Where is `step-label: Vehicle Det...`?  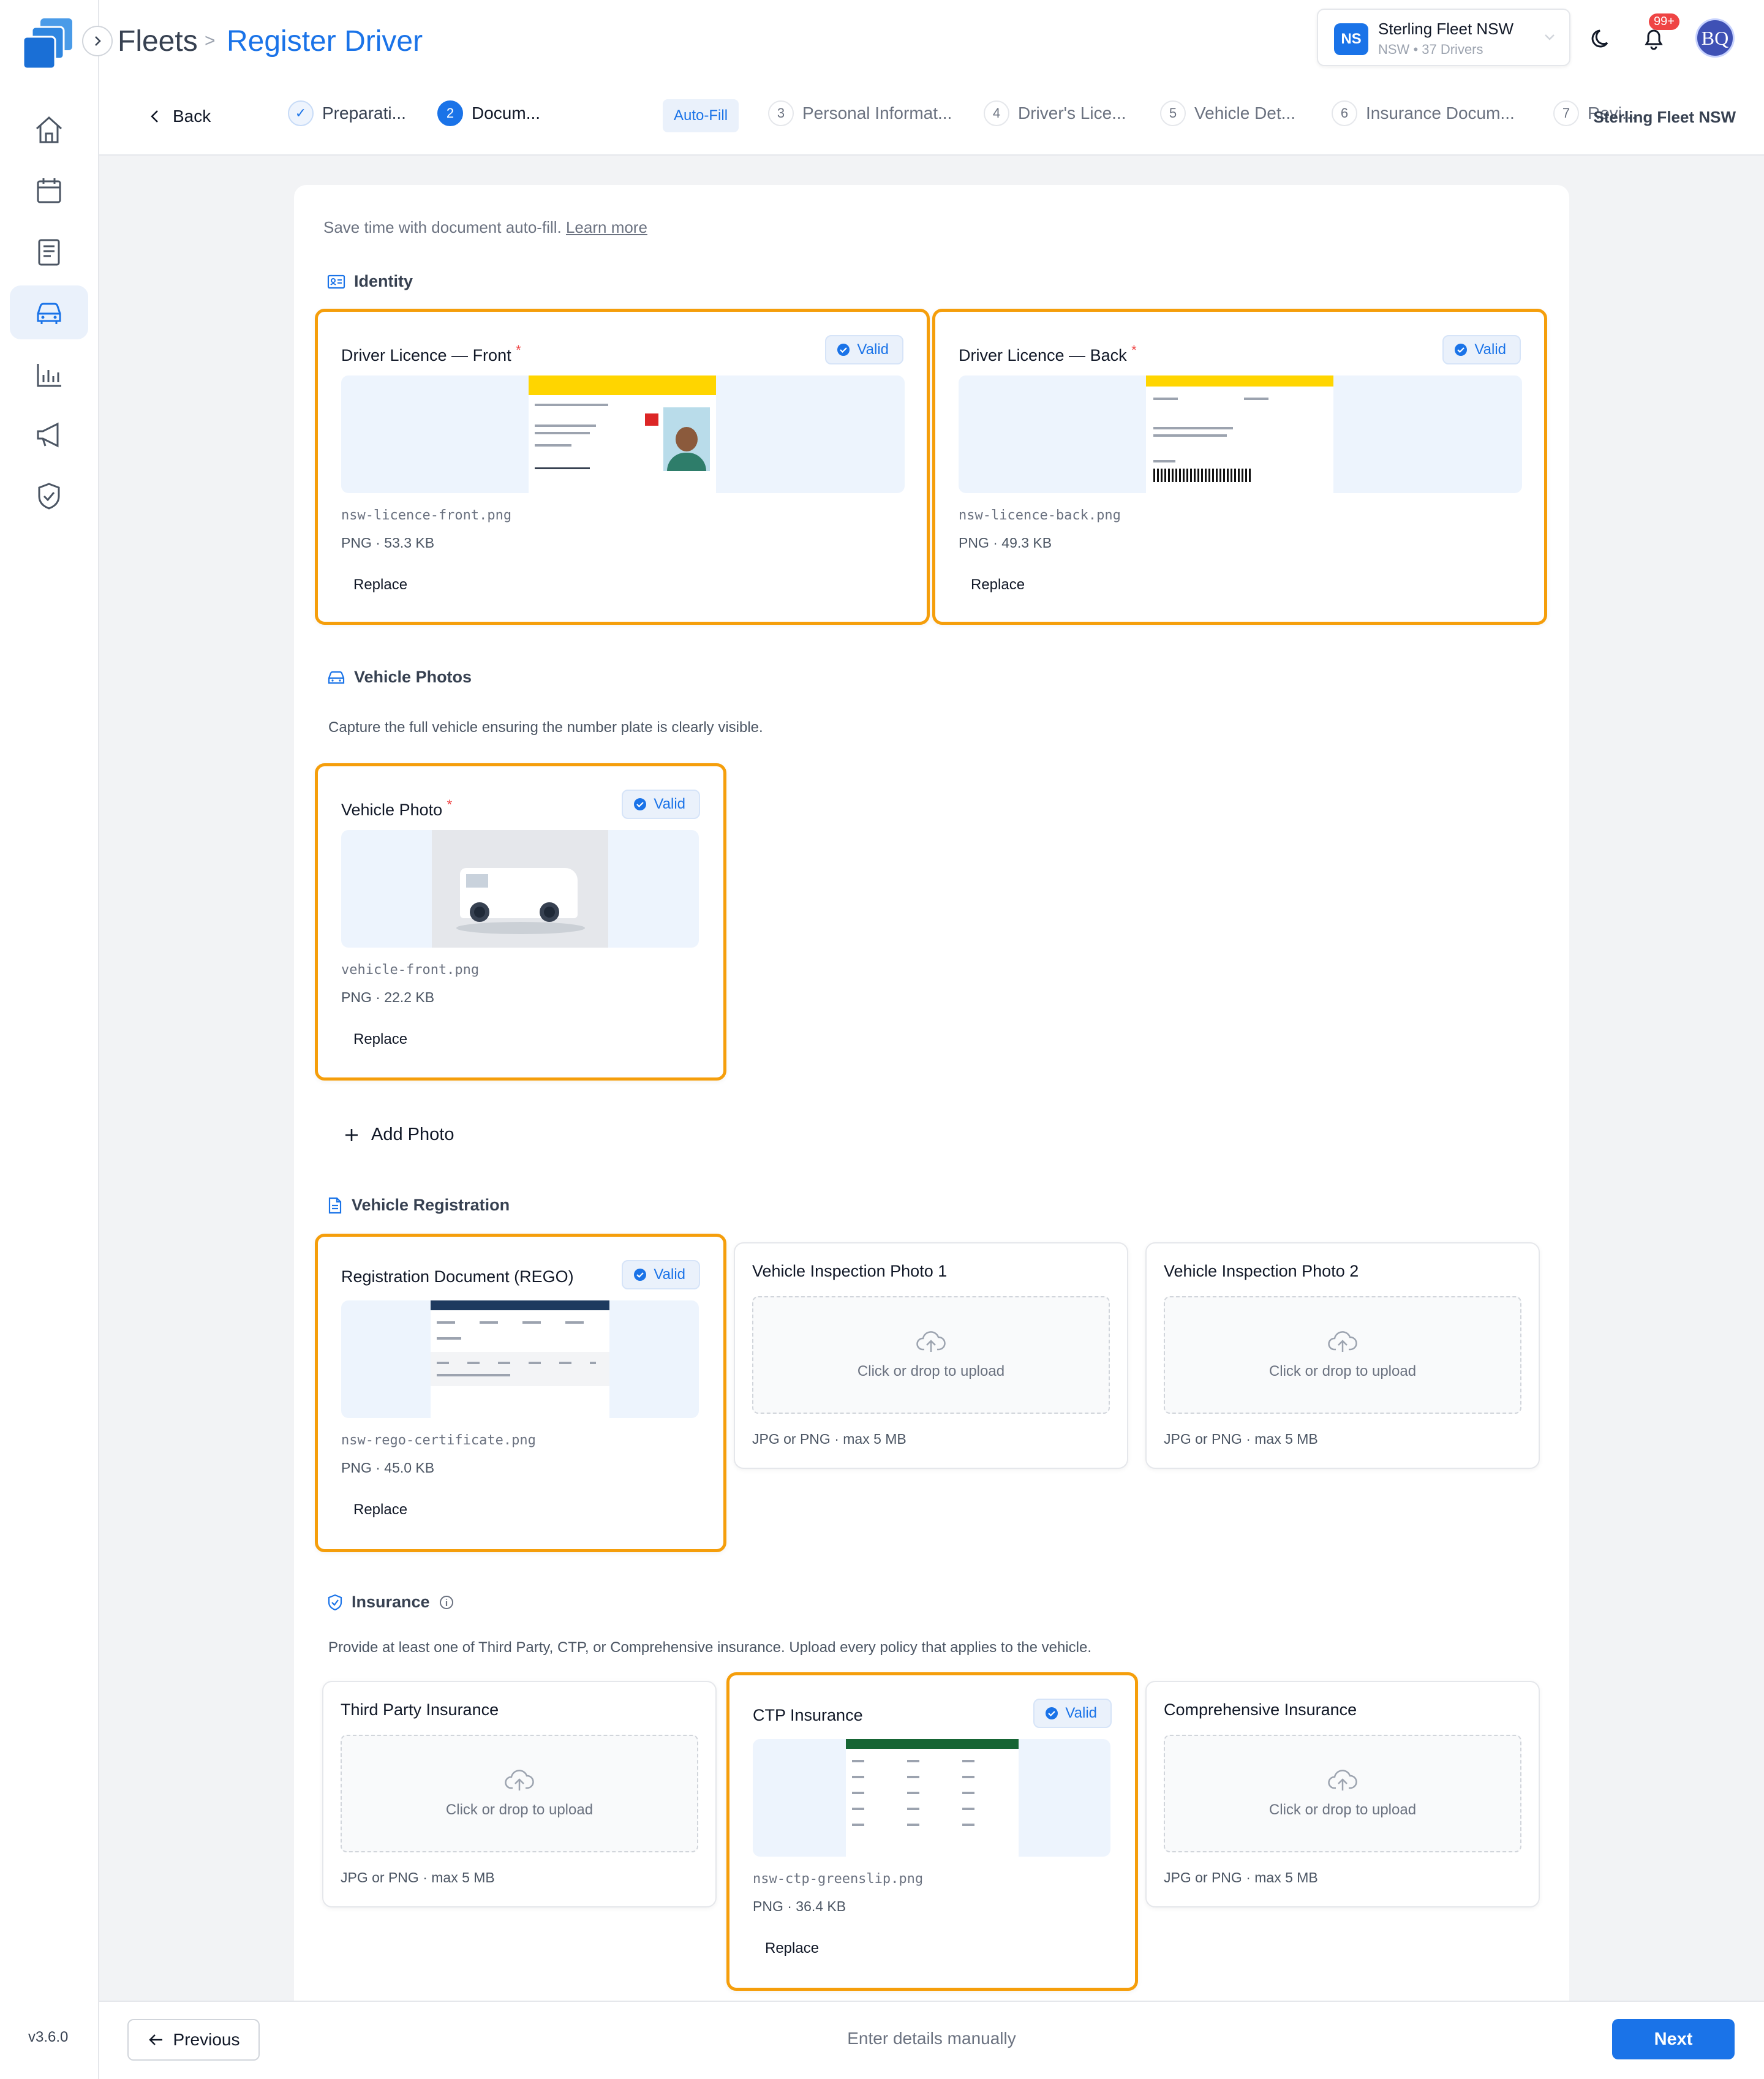
step-label: Vehicle Det... is located at coordinates (1244, 113).